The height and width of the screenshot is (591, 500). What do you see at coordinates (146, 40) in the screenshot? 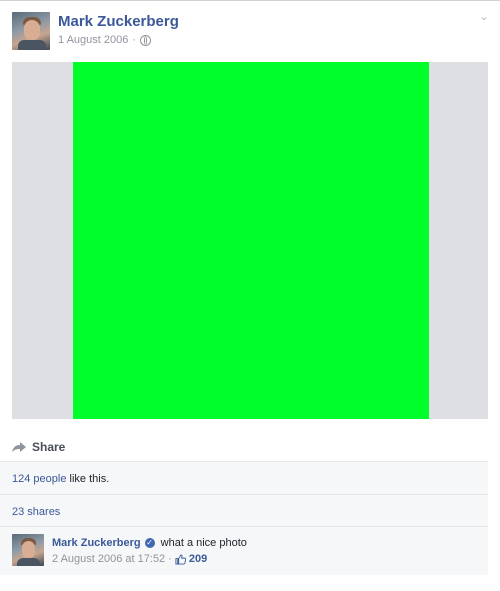
I see `globe-icon` at bounding box center [146, 40].